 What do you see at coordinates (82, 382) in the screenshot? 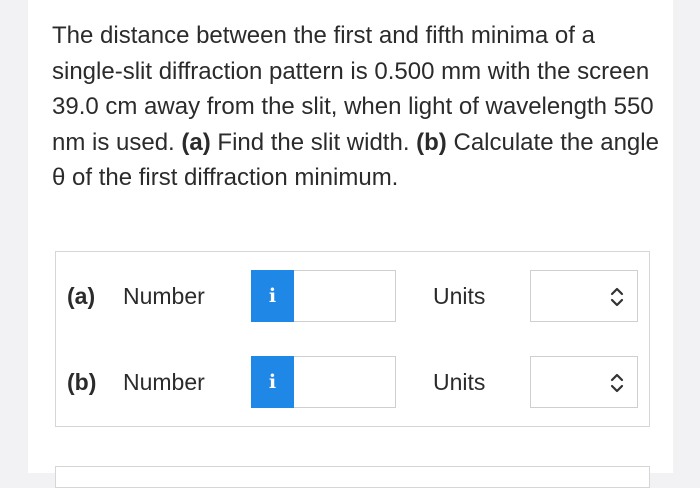
I see `part-label: (b)` at bounding box center [82, 382].